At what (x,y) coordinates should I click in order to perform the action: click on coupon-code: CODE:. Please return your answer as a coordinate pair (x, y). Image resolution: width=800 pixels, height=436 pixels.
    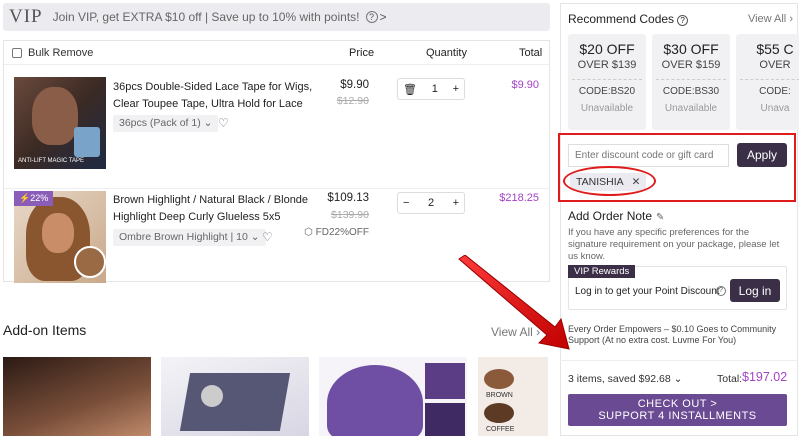
    Looking at the image, I should click on (775, 91).